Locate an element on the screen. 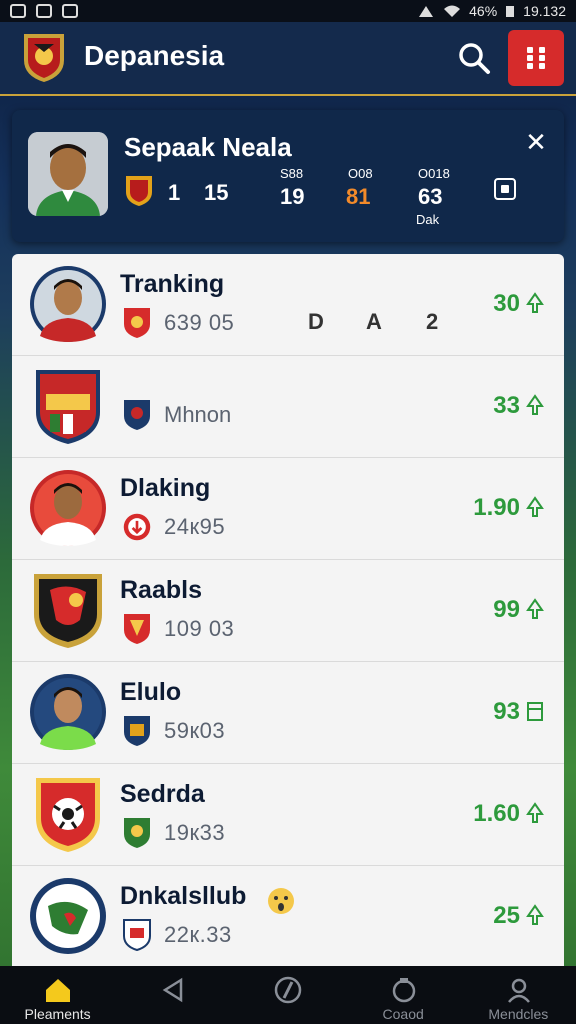 Image resolution: width=576 pixels, height=1024 pixels. item-subtitle: 109 03 is located at coordinates (199, 628).